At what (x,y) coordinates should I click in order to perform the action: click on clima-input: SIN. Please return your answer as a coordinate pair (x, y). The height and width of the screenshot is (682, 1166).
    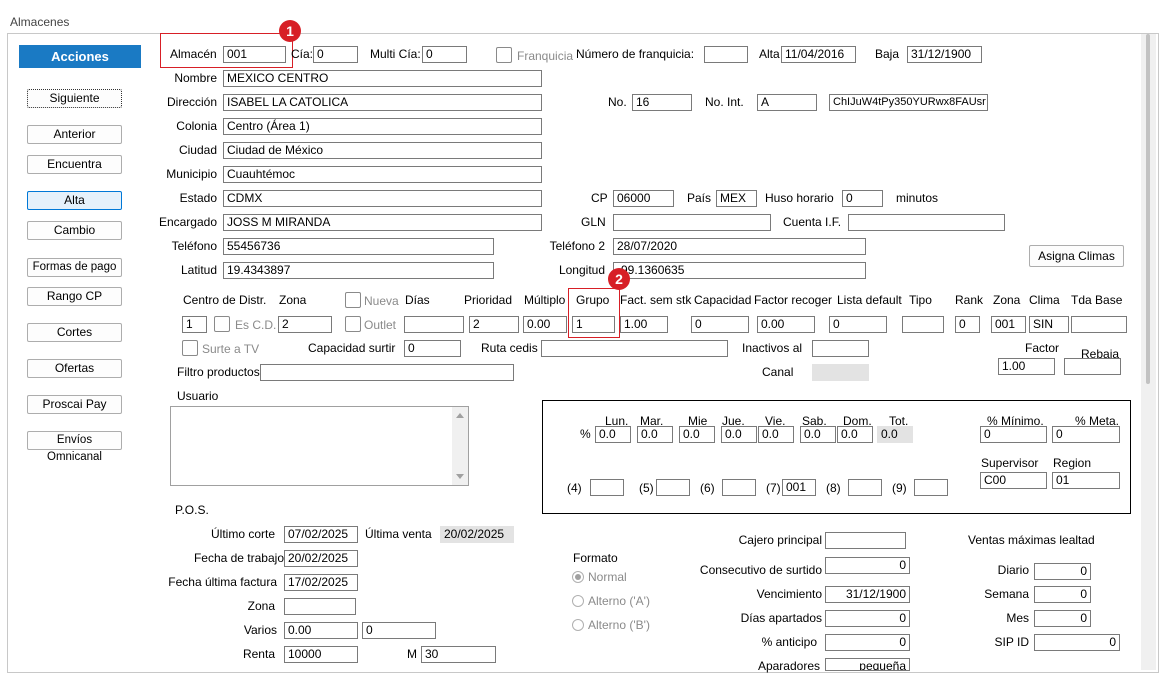
    Looking at the image, I should click on (1049, 324).